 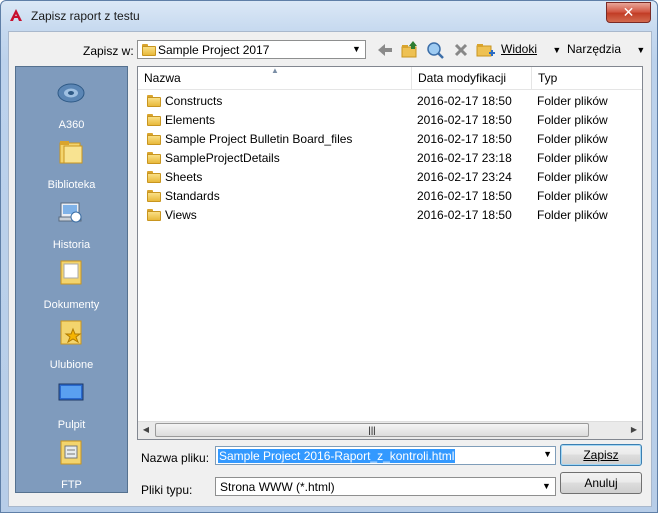 I want to click on search-web-icon, so click(x=435, y=50).